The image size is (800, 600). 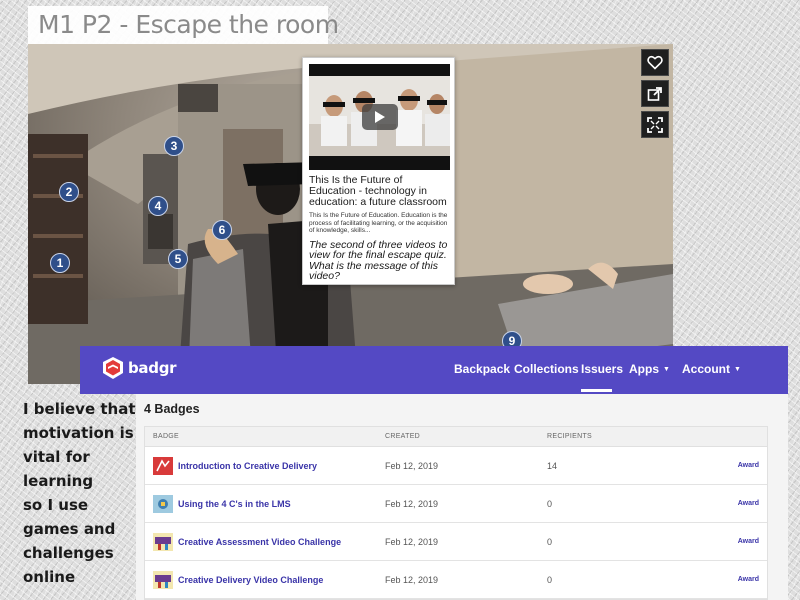 I want to click on badge-recipients: 14, so click(x=552, y=466).